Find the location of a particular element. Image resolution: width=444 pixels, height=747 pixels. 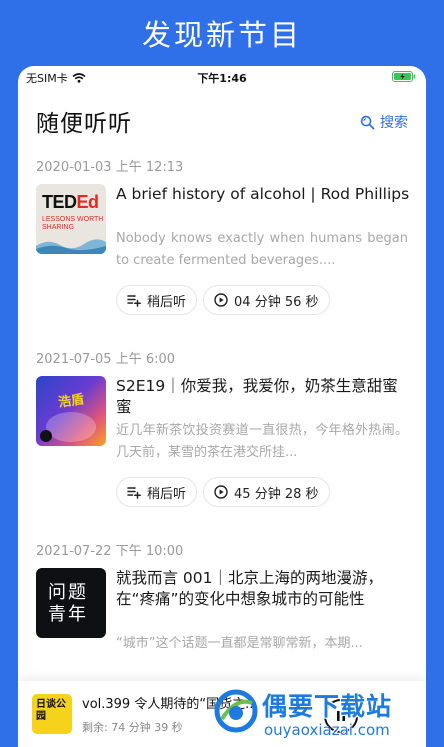

watermark-logo-icon is located at coordinates (236, 711).